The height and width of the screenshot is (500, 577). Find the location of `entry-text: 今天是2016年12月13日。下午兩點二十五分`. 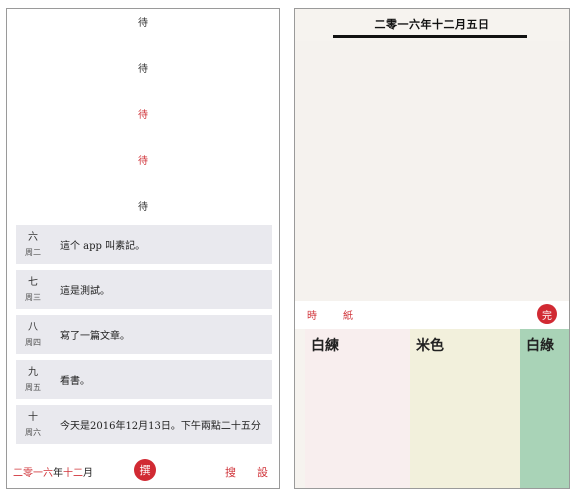

entry-text: 今天是2016年12月13日。下午兩點二十五分 is located at coordinates (160, 426).